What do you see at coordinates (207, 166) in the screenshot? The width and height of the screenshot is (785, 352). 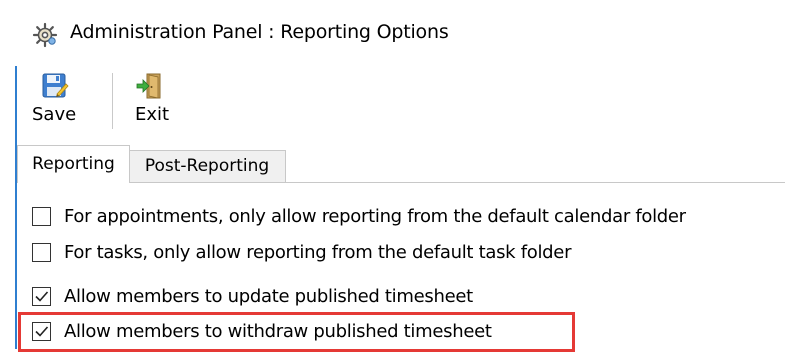 I see `tab-post-reporting: Post-Reporting` at bounding box center [207, 166].